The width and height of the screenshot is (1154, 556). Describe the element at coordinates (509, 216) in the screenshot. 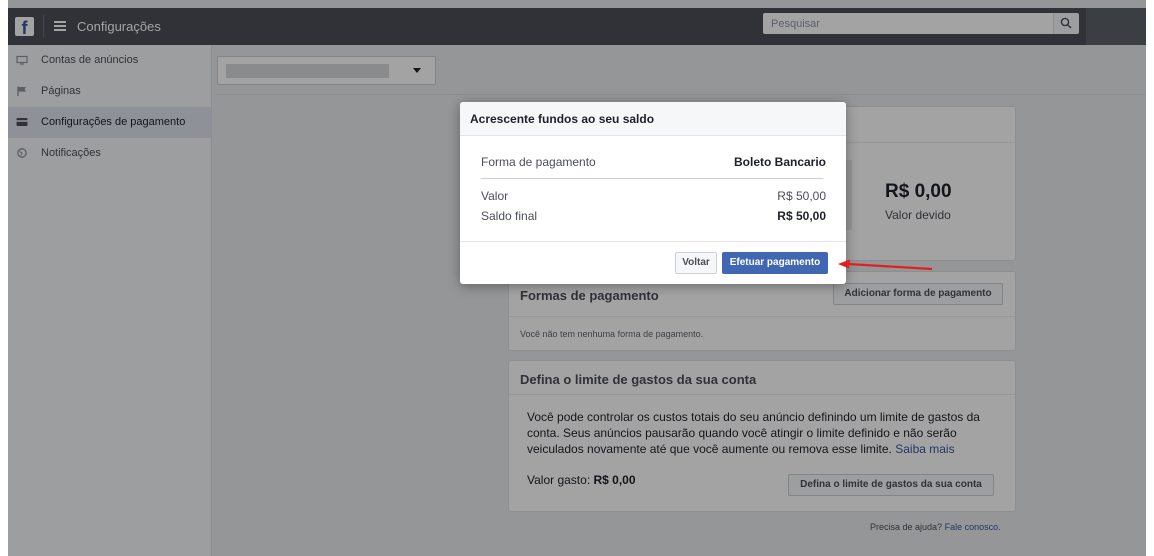

I see `final-balance-label: Saldo final` at that location.